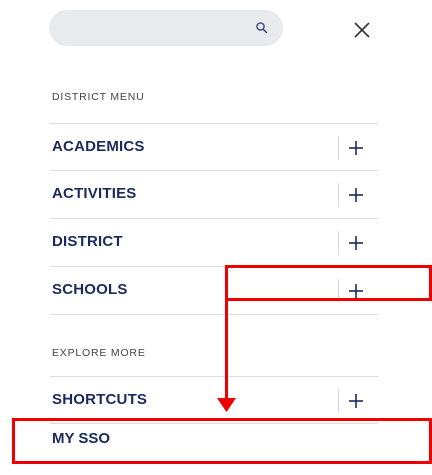 This screenshot has height=475, width=432. I want to click on annotation-box-my-sso, so click(222, 441).